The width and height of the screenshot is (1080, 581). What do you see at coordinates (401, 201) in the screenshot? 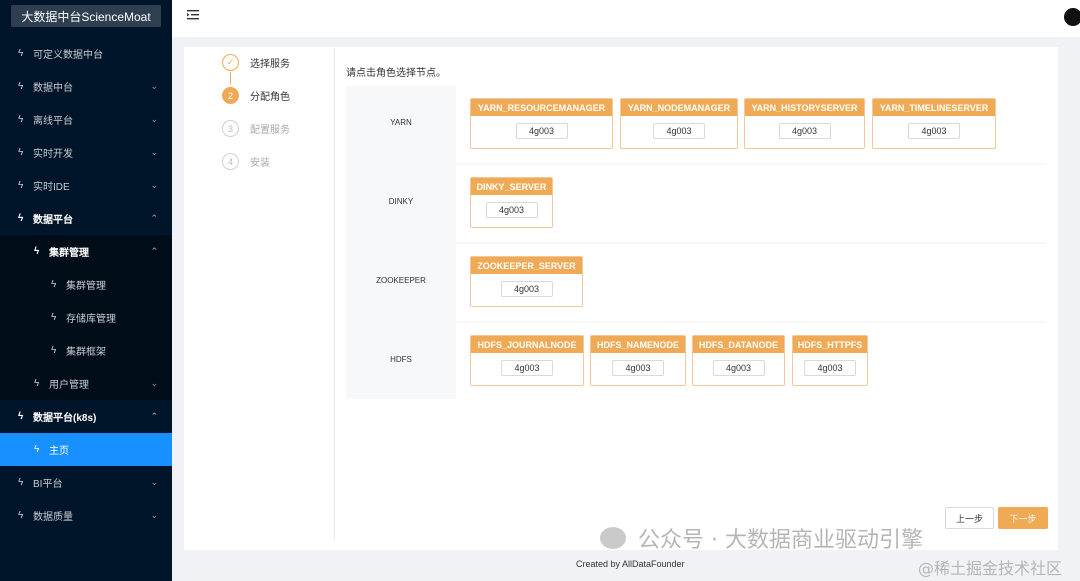
I see `group-name-dinky: DINKY` at bounding box center [401, 201].